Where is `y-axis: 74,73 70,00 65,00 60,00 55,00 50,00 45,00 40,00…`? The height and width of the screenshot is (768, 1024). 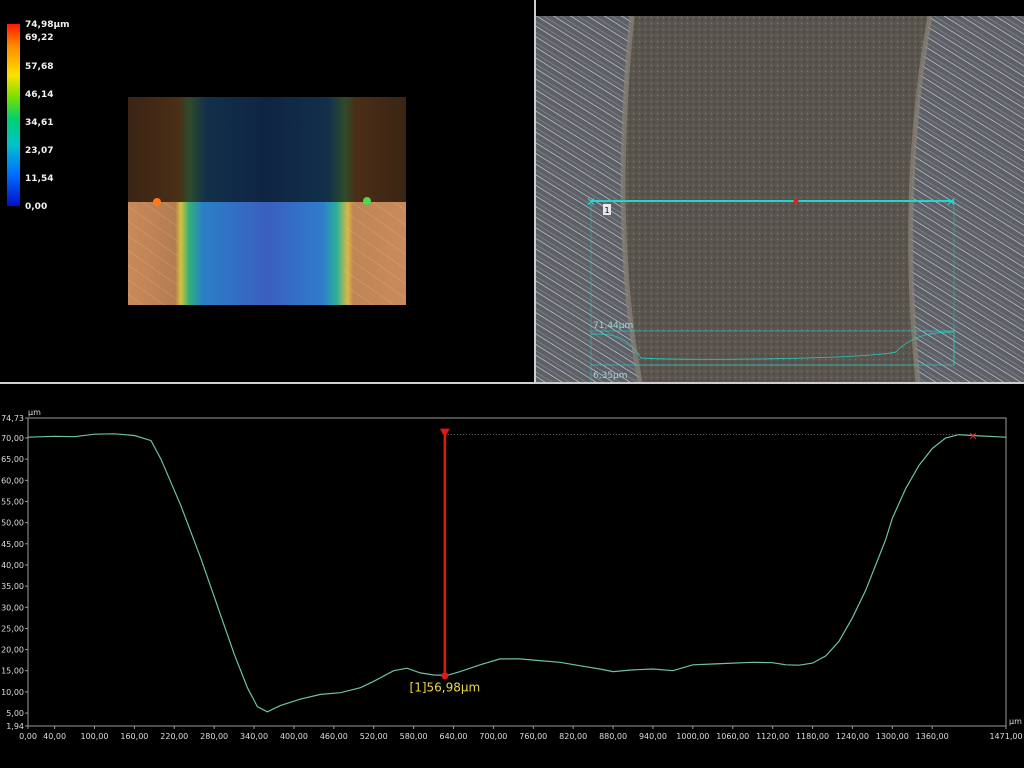
y-axis: 74,73 70,00 65,00 60,00 55,00 50,00 45,00 40,00… is located at coordinates (14, 572).